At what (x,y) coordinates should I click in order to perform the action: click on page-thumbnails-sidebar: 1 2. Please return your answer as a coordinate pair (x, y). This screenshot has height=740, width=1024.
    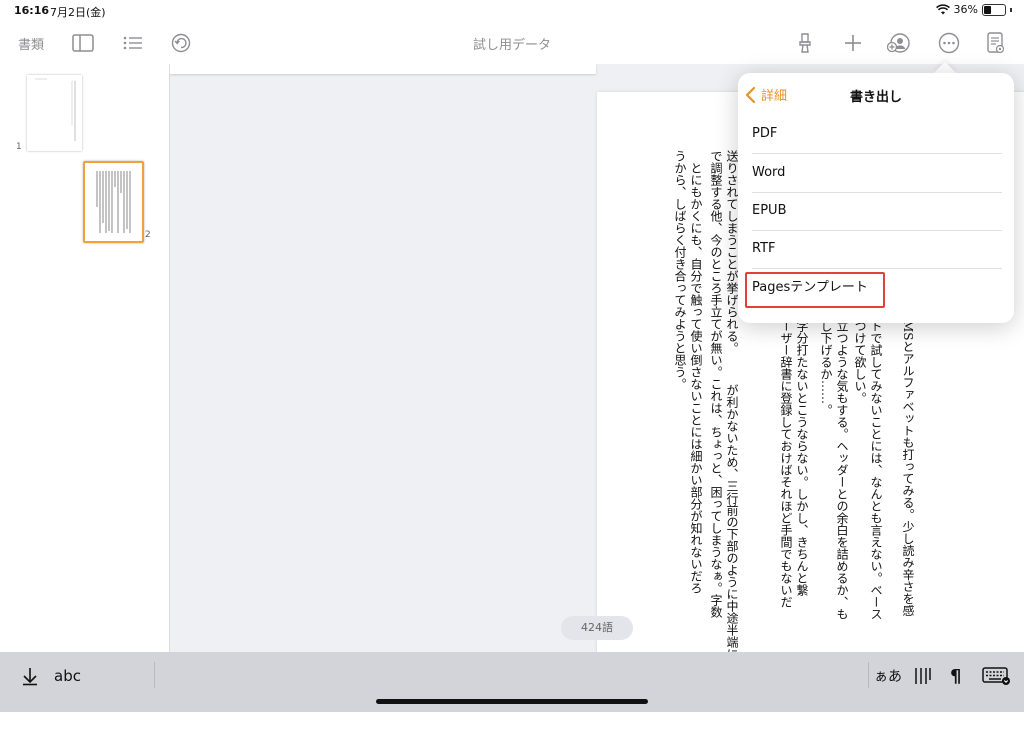
    Looking at the image, I should click on (85, 358).